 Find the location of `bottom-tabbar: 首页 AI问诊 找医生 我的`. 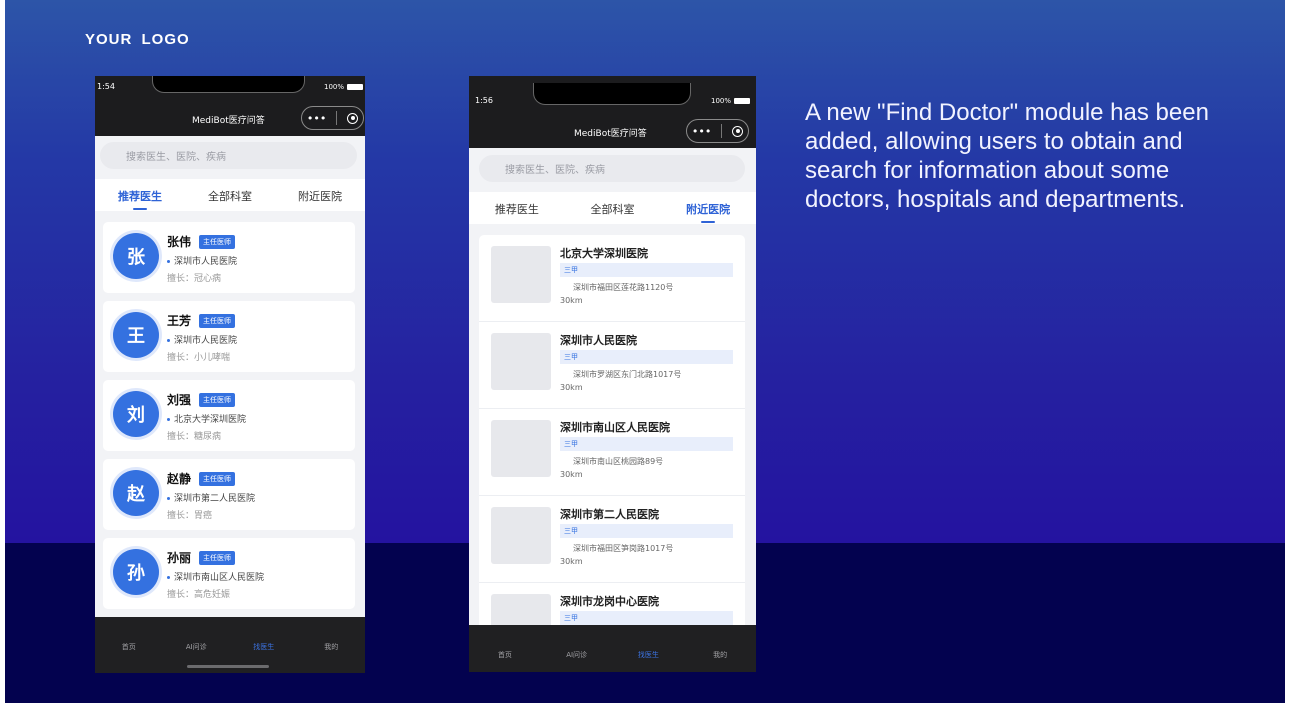

bottom-tabbar: 首页 AI问诊 找医生 我的 is located at coordinates (612, 648).